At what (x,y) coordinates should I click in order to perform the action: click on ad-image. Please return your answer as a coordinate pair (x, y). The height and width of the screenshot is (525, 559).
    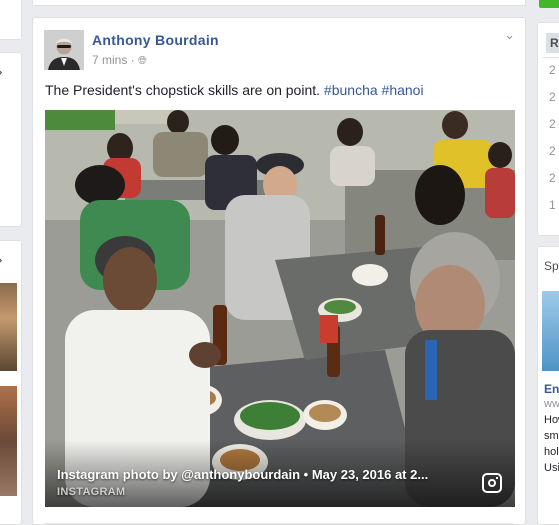
    Looking at the image, I should click on (550, 331).